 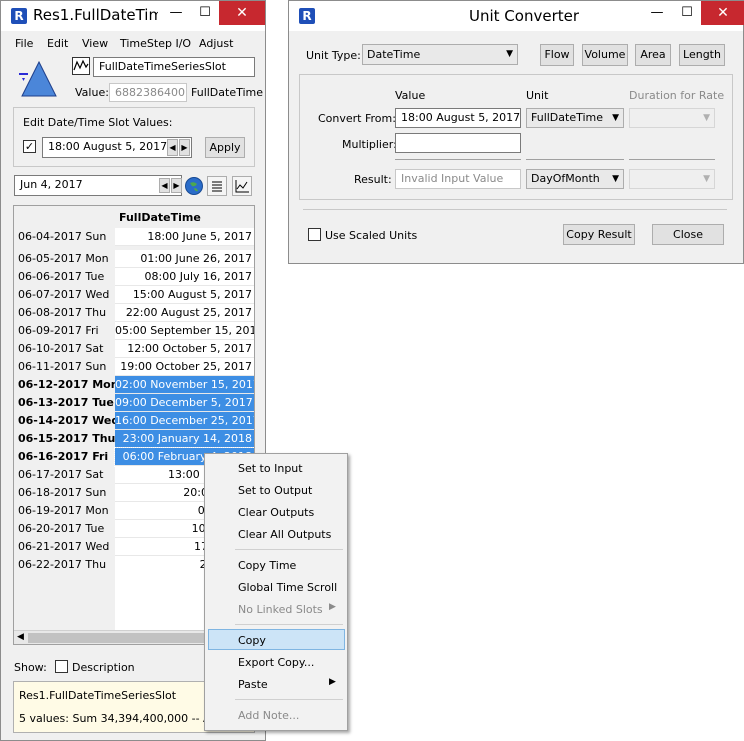 I want to click on menu-timestep-io: TimeStep I/O, so click(x=155, y=43).